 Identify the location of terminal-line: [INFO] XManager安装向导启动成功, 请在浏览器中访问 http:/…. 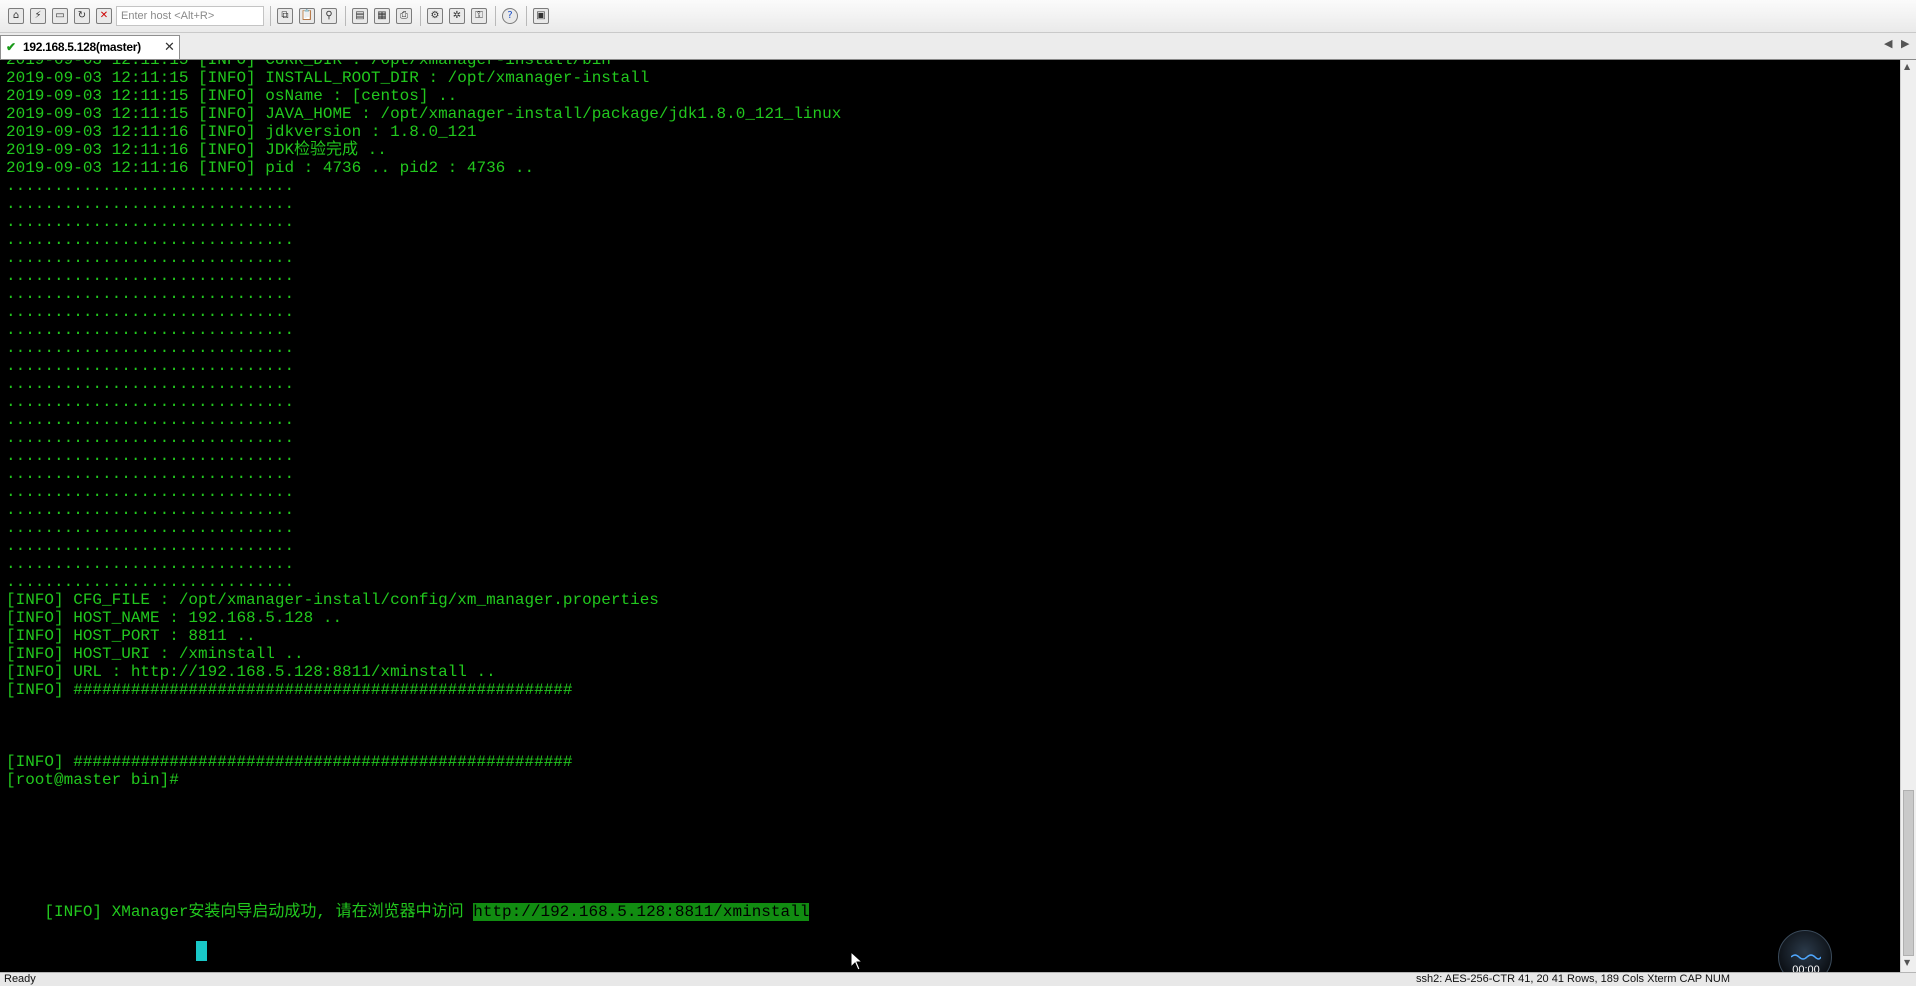
(408, 912).